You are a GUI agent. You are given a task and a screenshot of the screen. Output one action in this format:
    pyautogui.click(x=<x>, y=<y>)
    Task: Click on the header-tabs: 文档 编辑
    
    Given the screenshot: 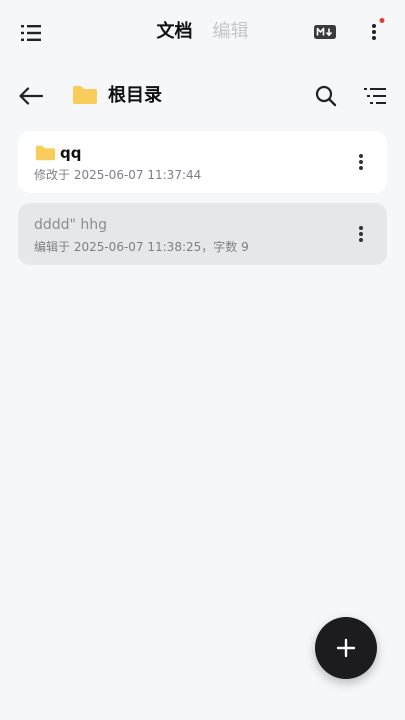 What is the action you would take?
    pyautogui.click(x=202, y=32)
    